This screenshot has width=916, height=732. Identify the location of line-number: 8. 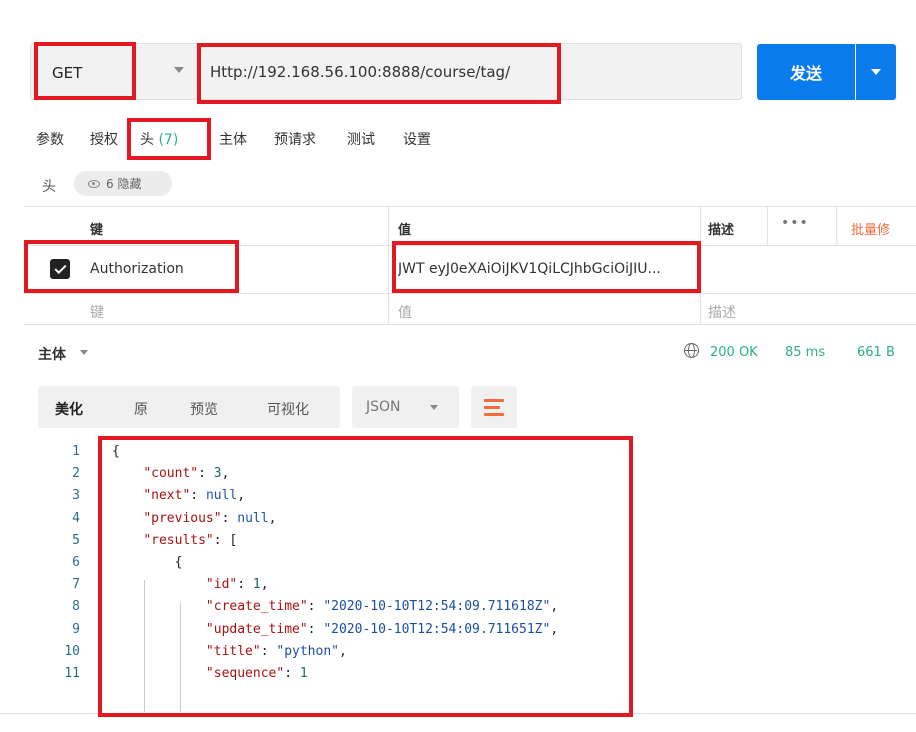
(76, 607).